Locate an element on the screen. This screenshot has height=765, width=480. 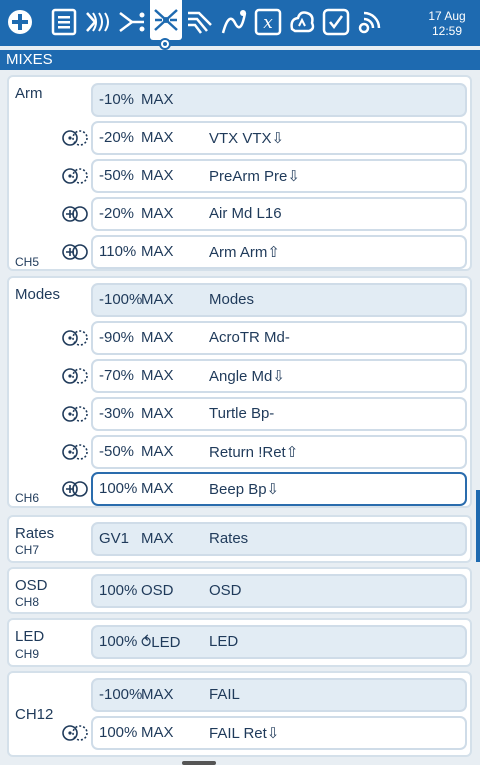
date-time: 17 Aug 12:59 is located at coordinates (447, 24).